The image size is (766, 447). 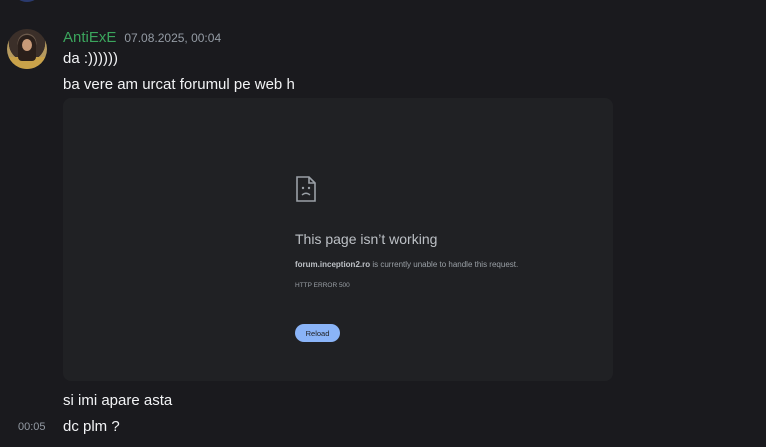 What do you see at coordinates (90, 58) in the screenshot?
I see `message-line: da :))))))` at bounding box center [90, 58].